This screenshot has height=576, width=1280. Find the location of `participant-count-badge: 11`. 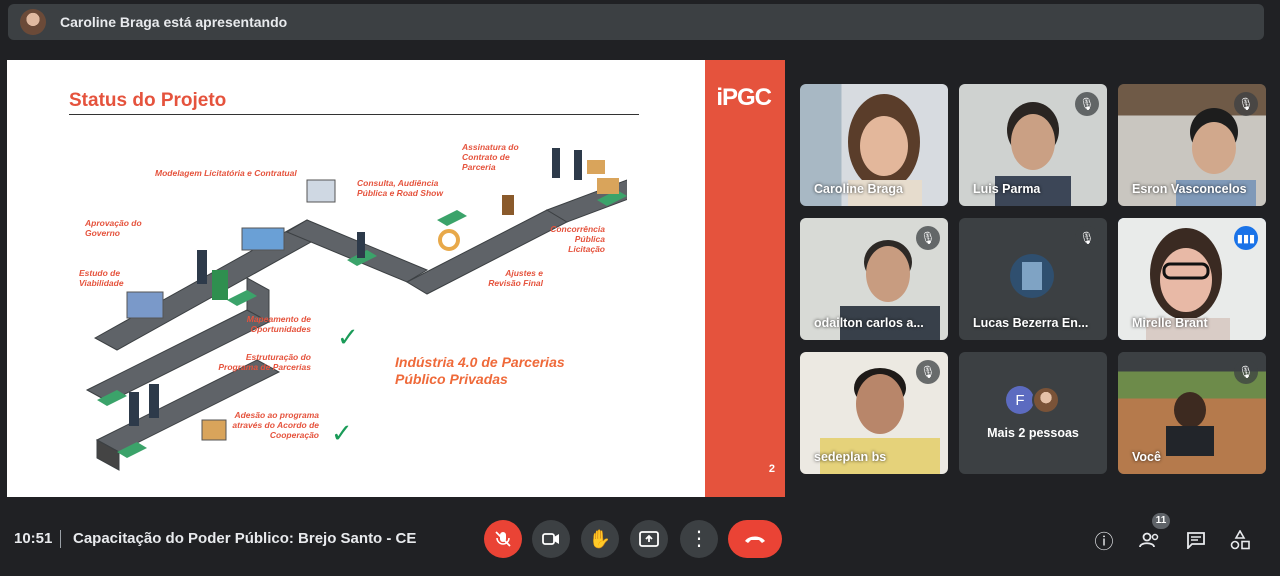

participant-count-badge: 11 is located at coordinates (1161, 521).